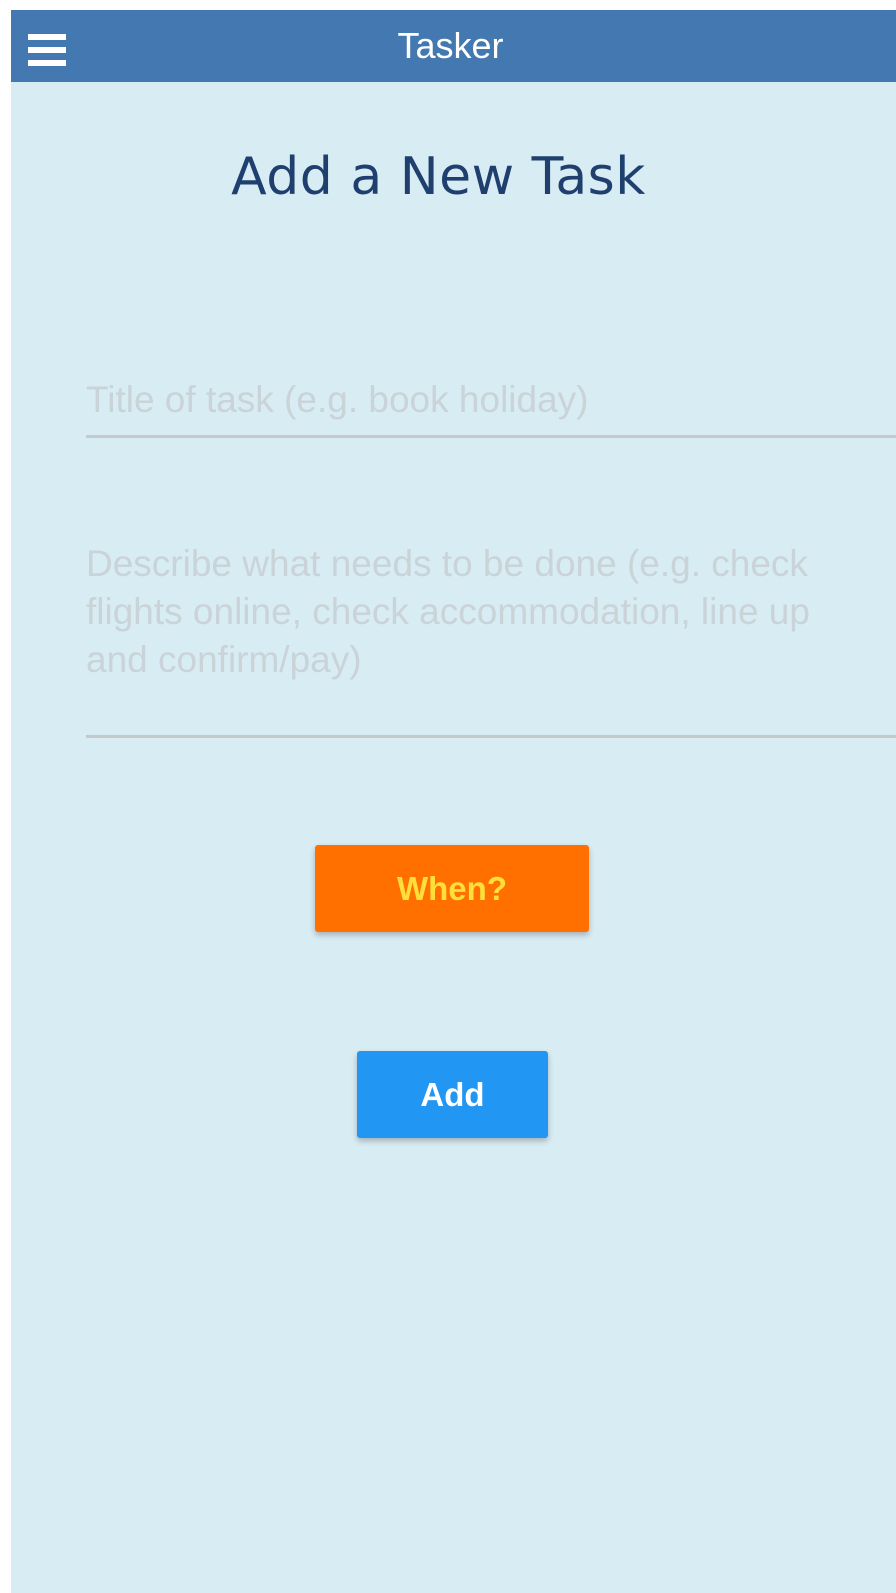 The height and width of the screenshot is (1593, 896). Describe the element at coordinates (491, 639) in the screenshot. I see `task-description-input` at that location.